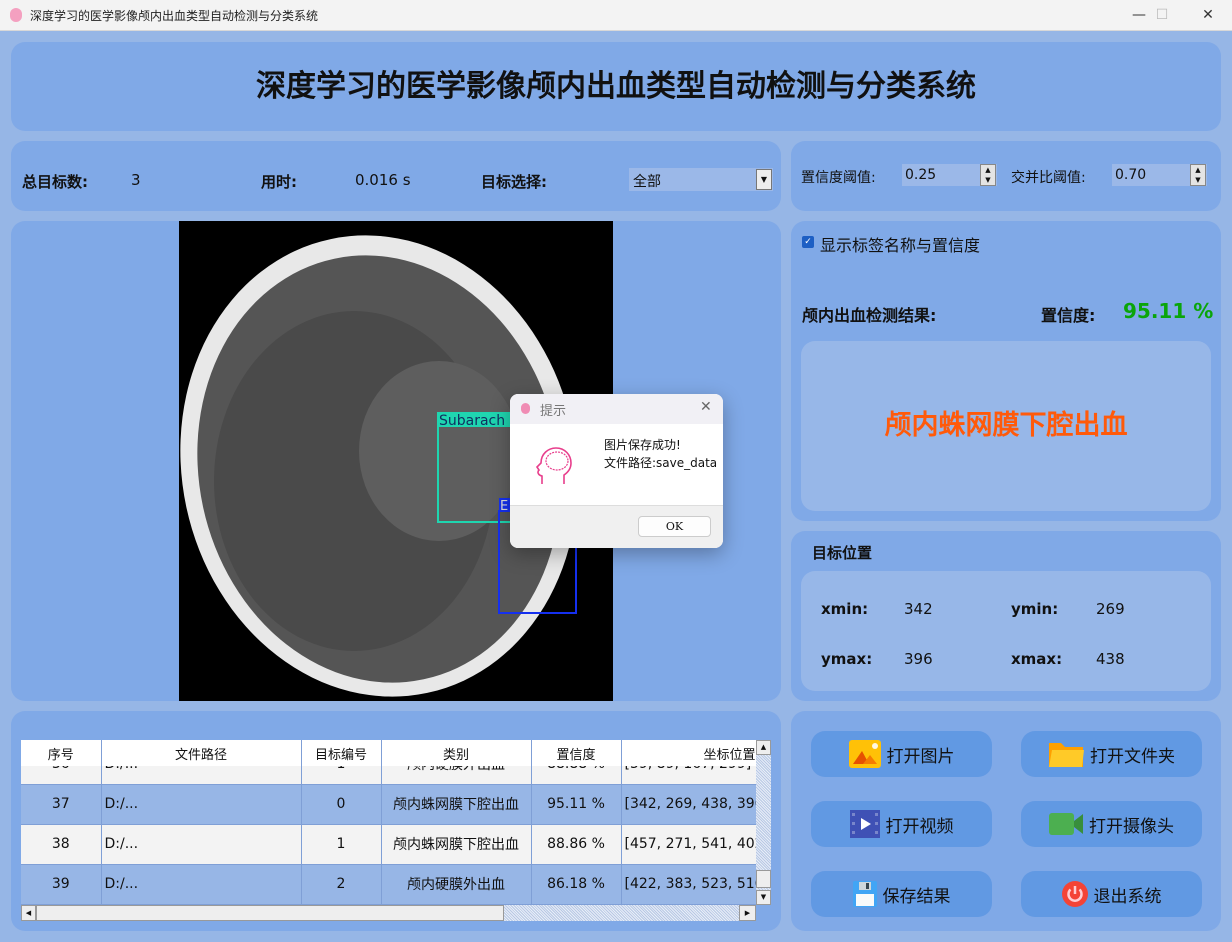  Describe the element at coordinates (1035, 609) in the screenshot. I see `ymin-label: ymin:` at that location.